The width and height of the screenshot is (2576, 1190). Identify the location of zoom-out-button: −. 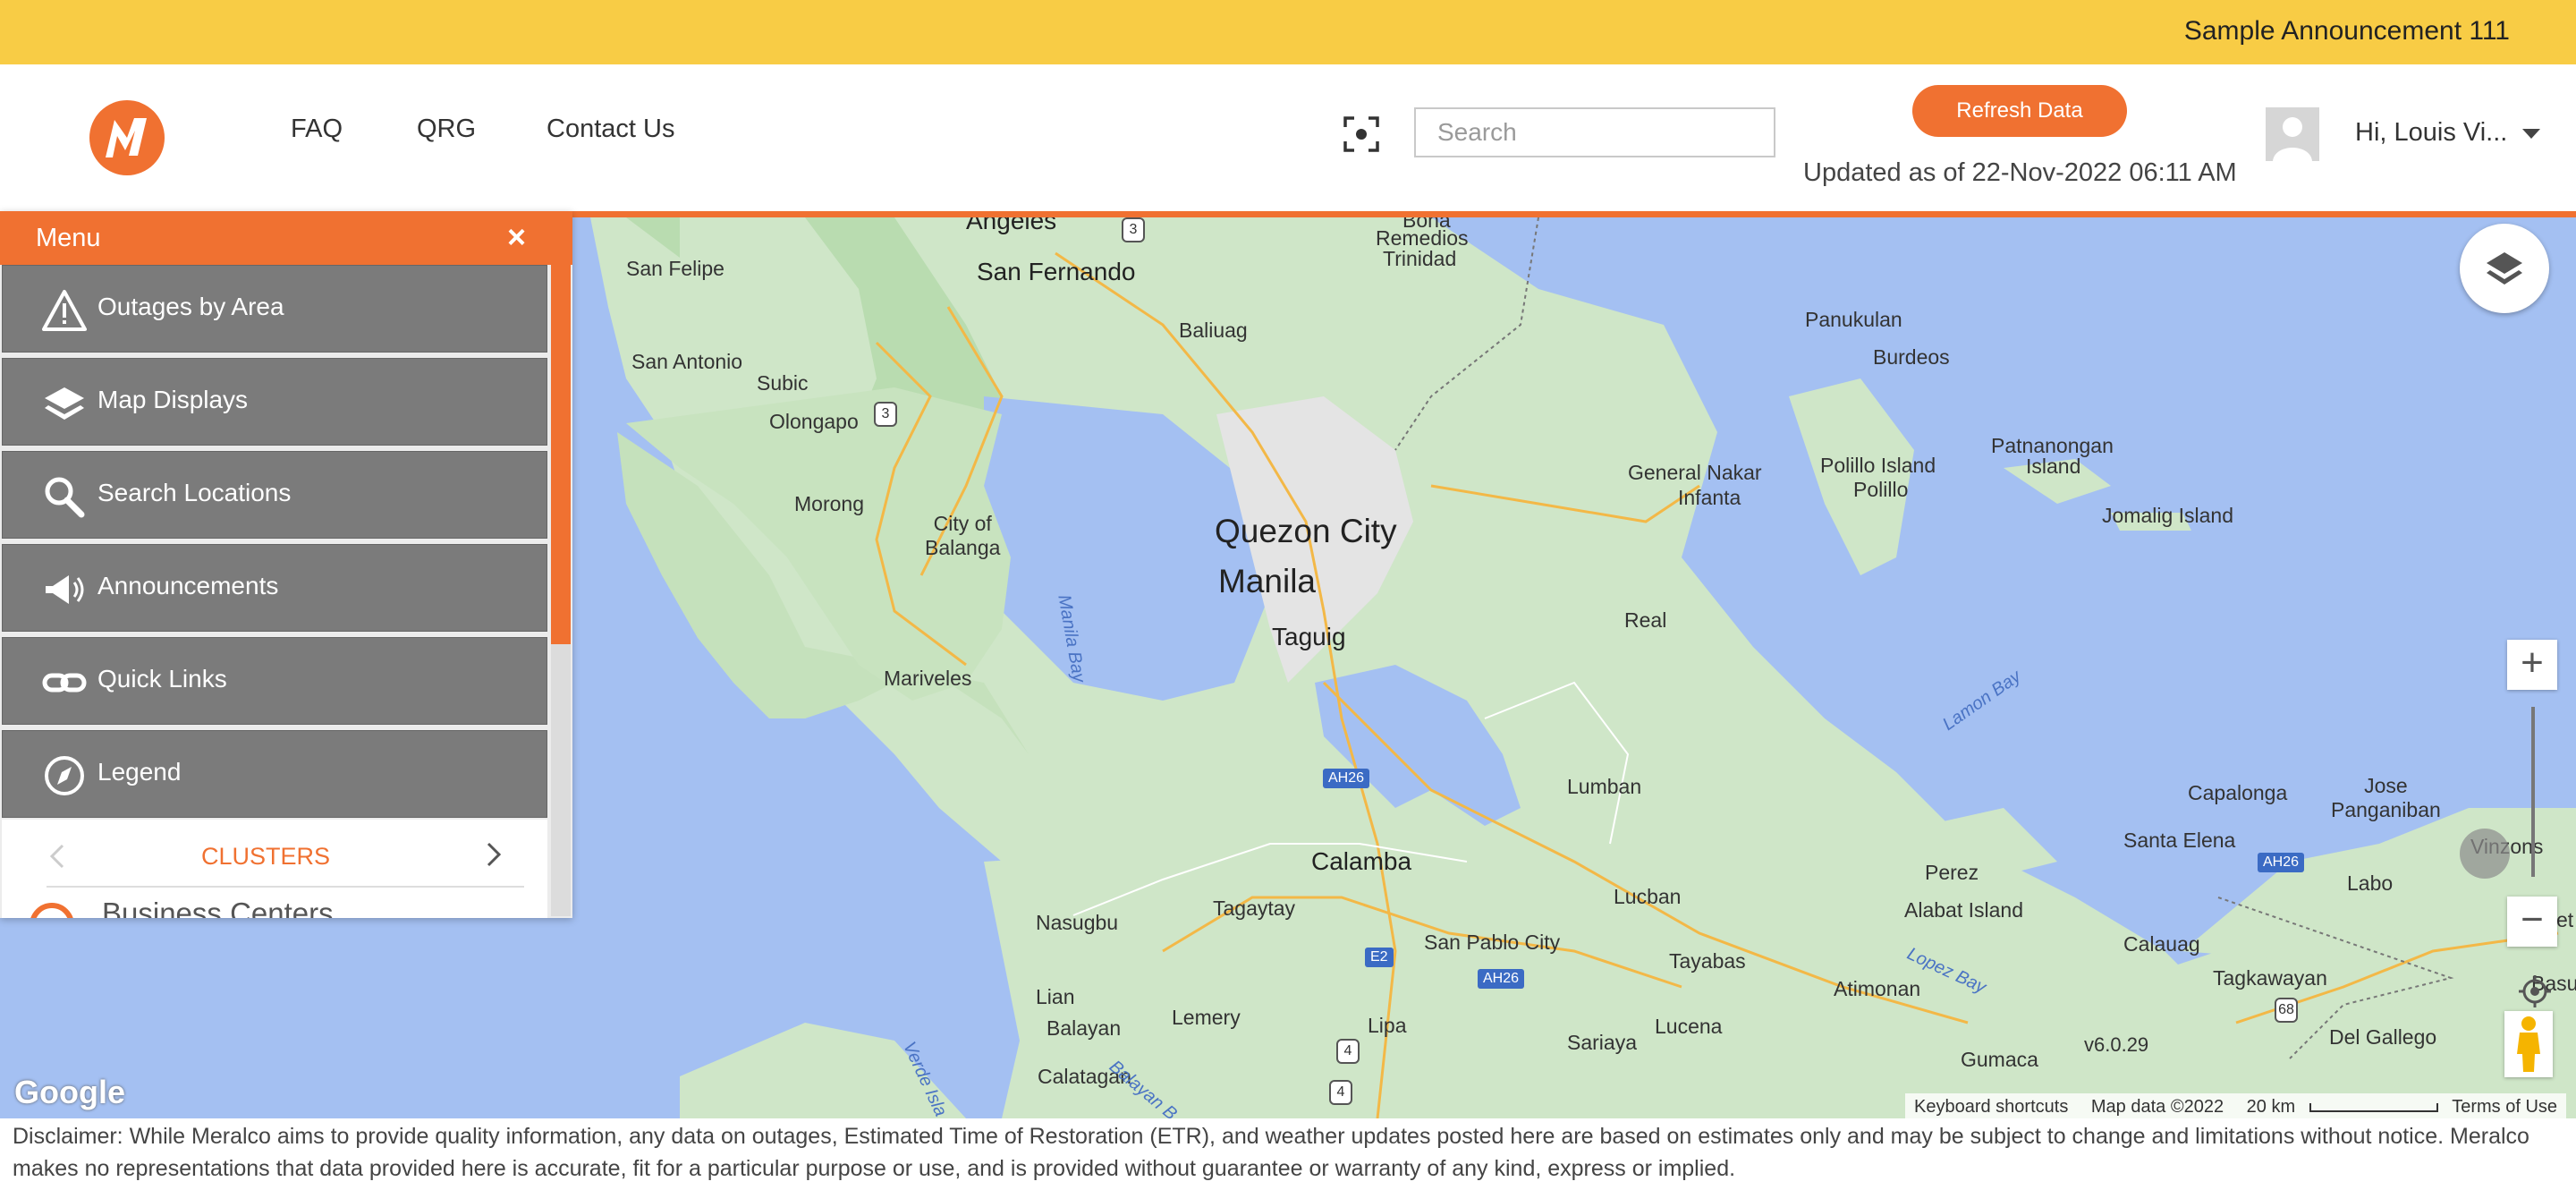
(2532, 922).